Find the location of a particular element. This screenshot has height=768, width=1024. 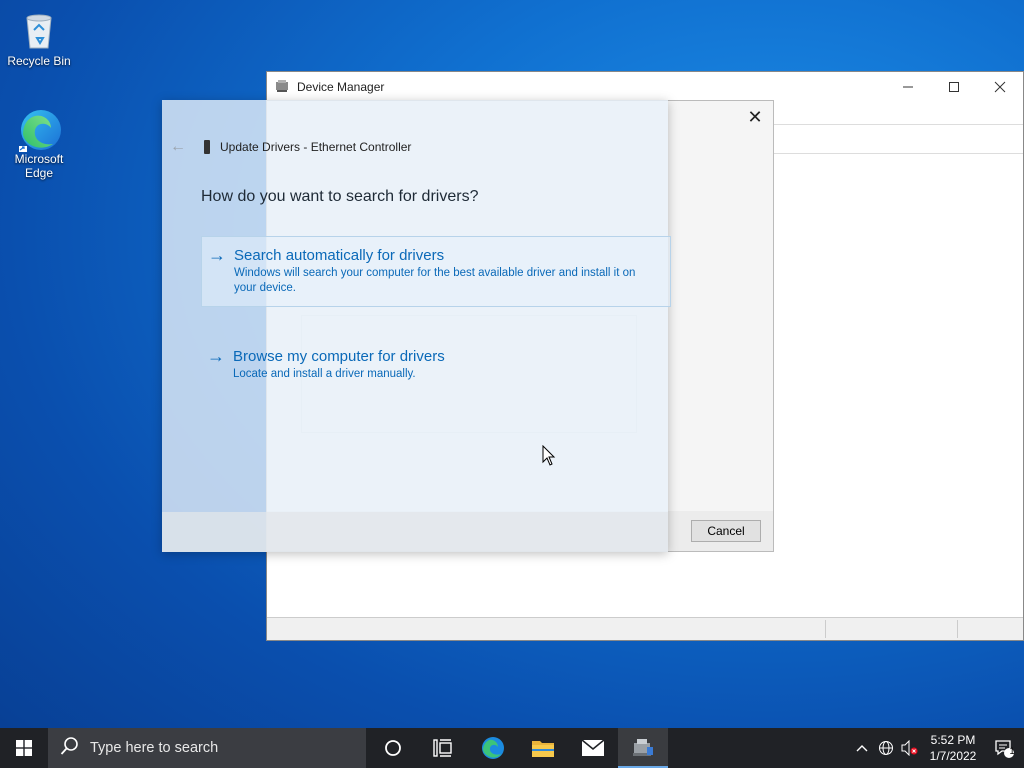

wizard-footer is located at coordinates (415, 532).